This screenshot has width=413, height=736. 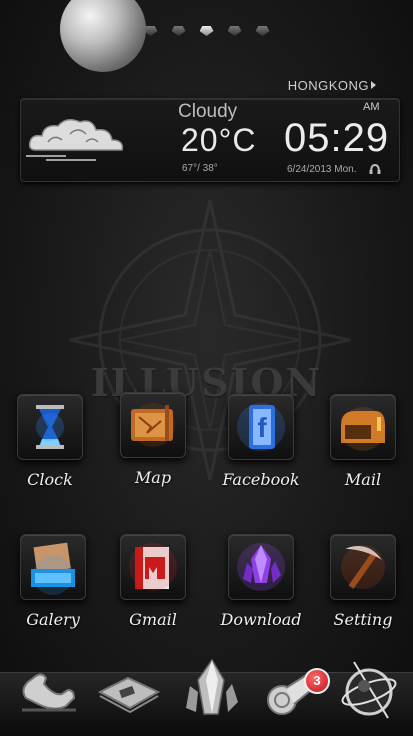 What do you see at coordinates (373, 85) in the screenshot?
I see `city-arrow-icon` at bounding box center [373, 85].